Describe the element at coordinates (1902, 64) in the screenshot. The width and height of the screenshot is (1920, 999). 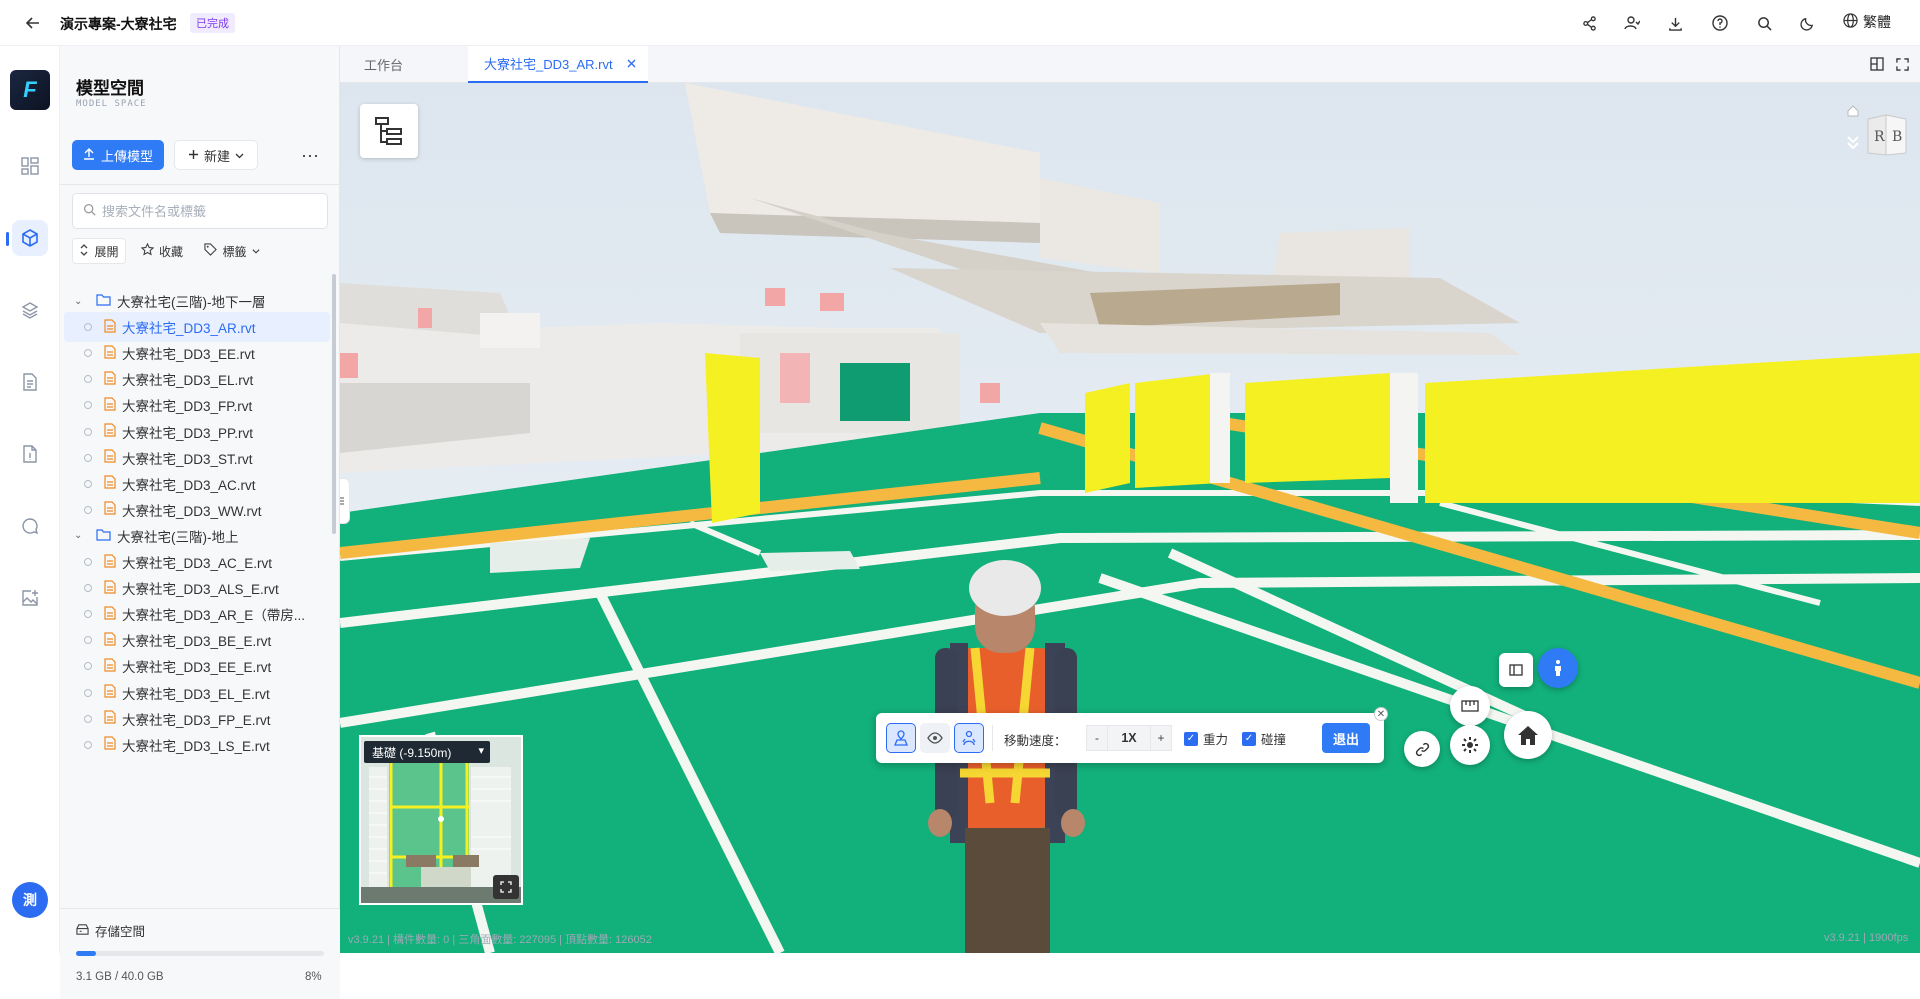
I see `fullscreen-icon` at that location.